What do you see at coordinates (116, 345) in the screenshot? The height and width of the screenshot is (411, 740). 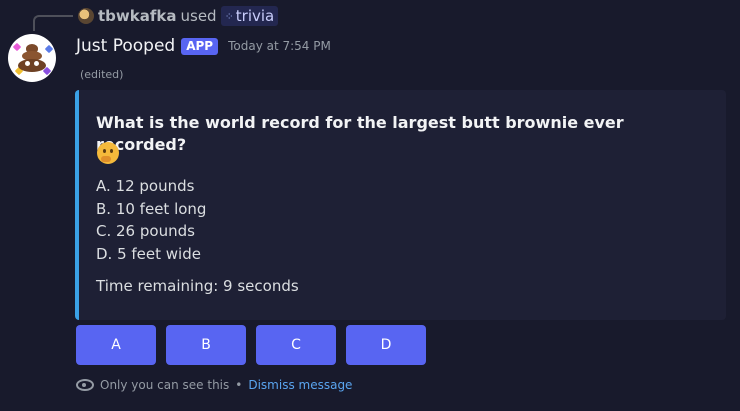 I see `answer-a-button: A` at bounding box center [116, 345].